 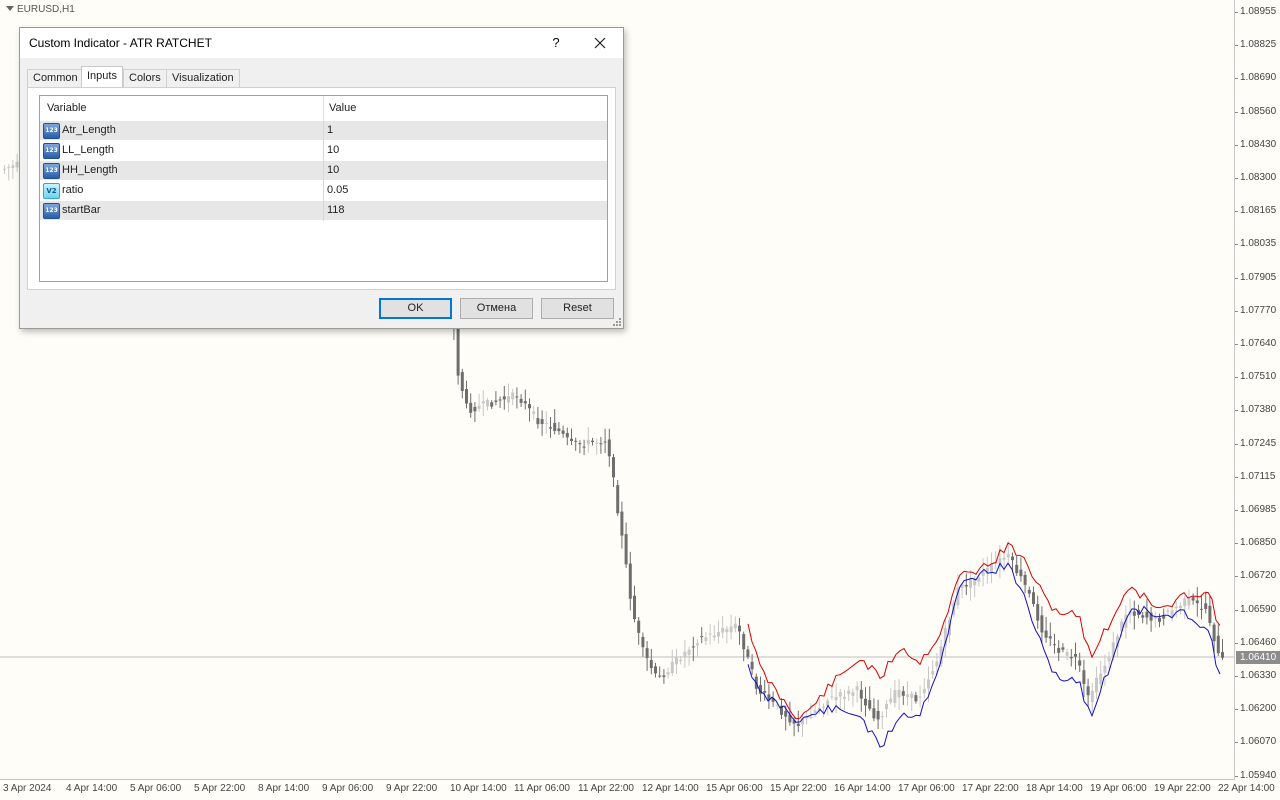 I want to click on variable-value: 1, so click(x=330, y=130).